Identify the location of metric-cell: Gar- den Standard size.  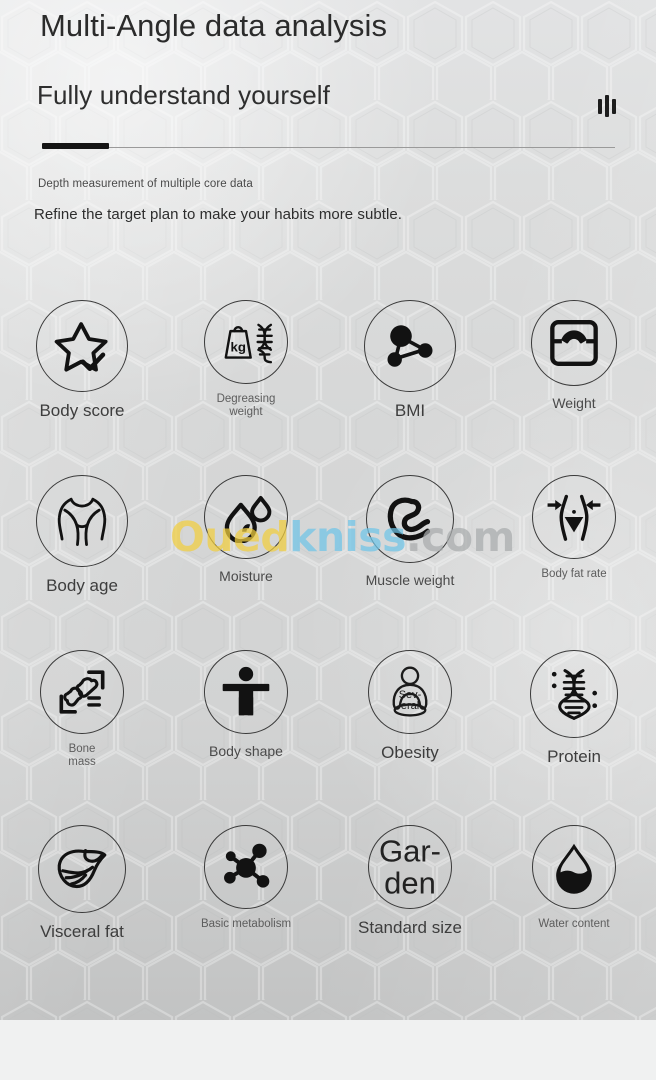
(410, 912).